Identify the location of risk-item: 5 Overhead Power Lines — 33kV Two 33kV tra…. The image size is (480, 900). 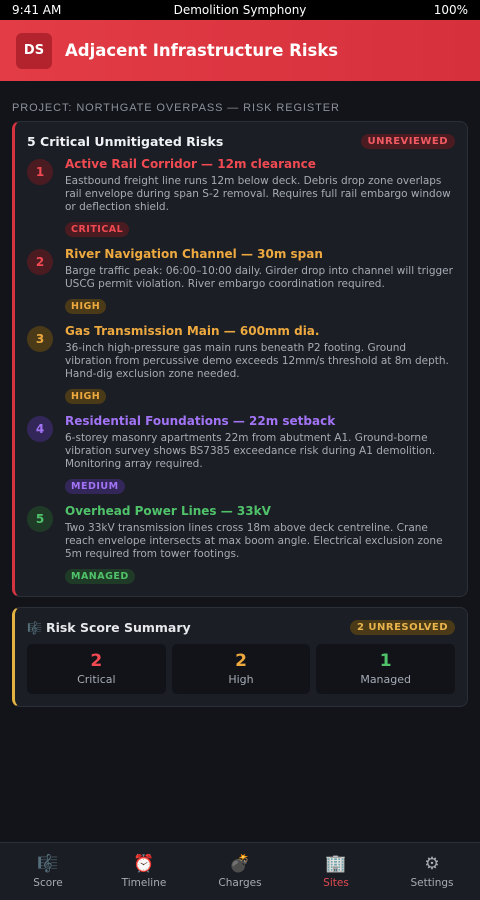
(241, 544).